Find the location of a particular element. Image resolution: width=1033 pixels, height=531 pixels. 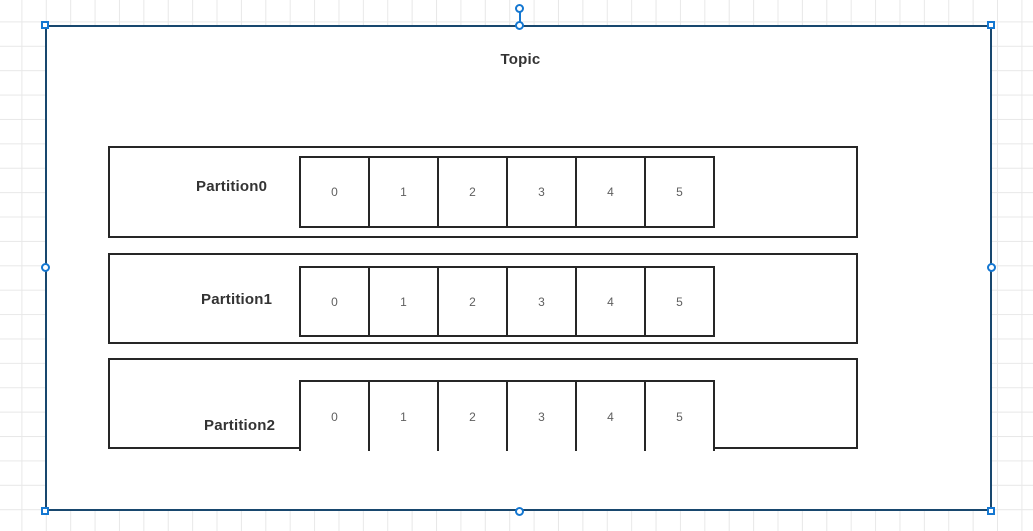

partition-row: Partition0 0 1 2 3 4 5 is located at coordinates (483, 192).